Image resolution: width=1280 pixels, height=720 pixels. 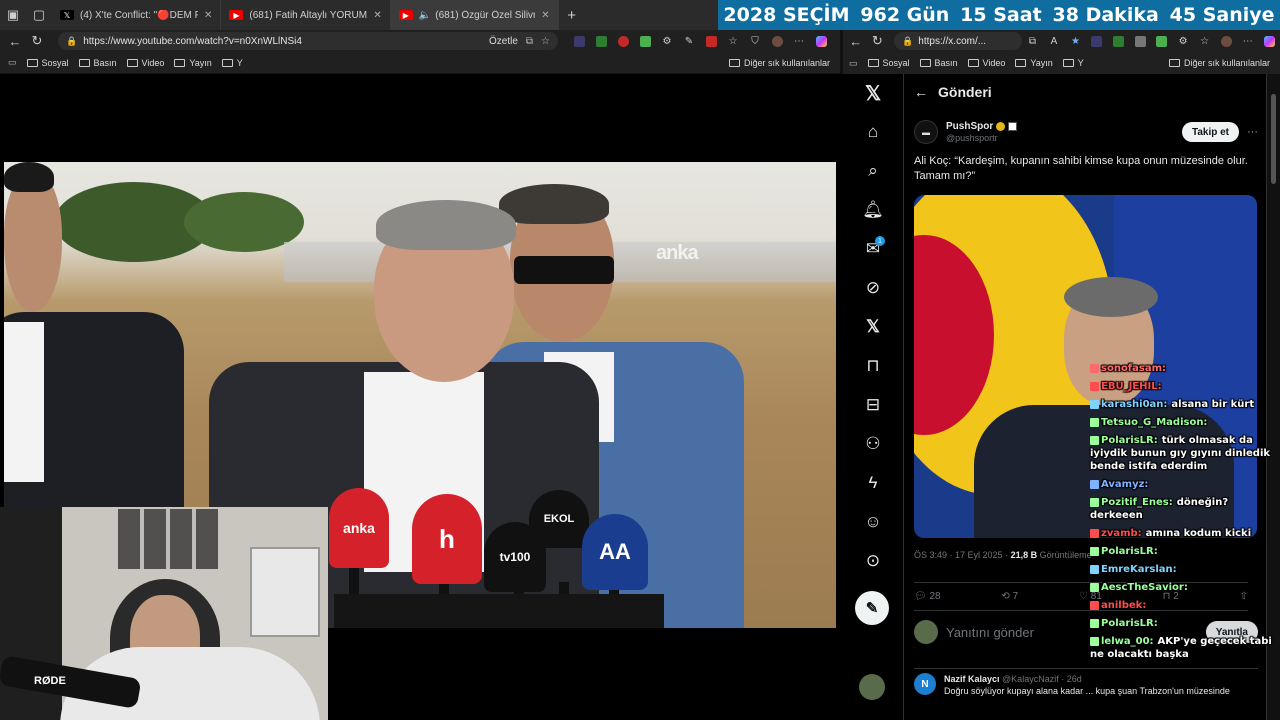 I want to click on chat-username: Avamyz:, so click(x=1125, y=484).